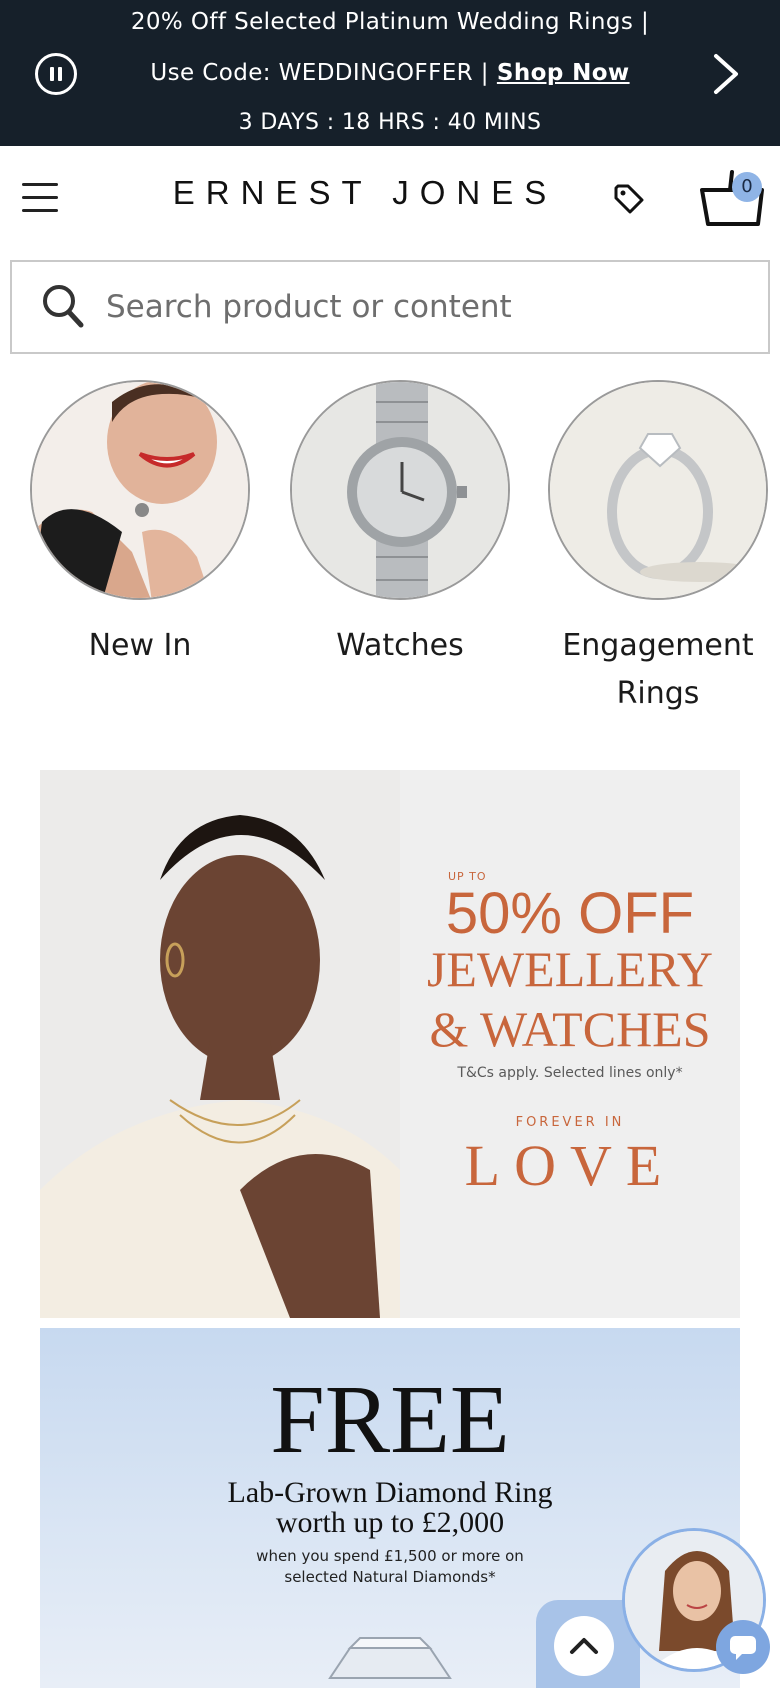  What do you see at coordinates (743, 1647) in the screenshot?
I see `chat-icon` at bounding box center [743, 1647].